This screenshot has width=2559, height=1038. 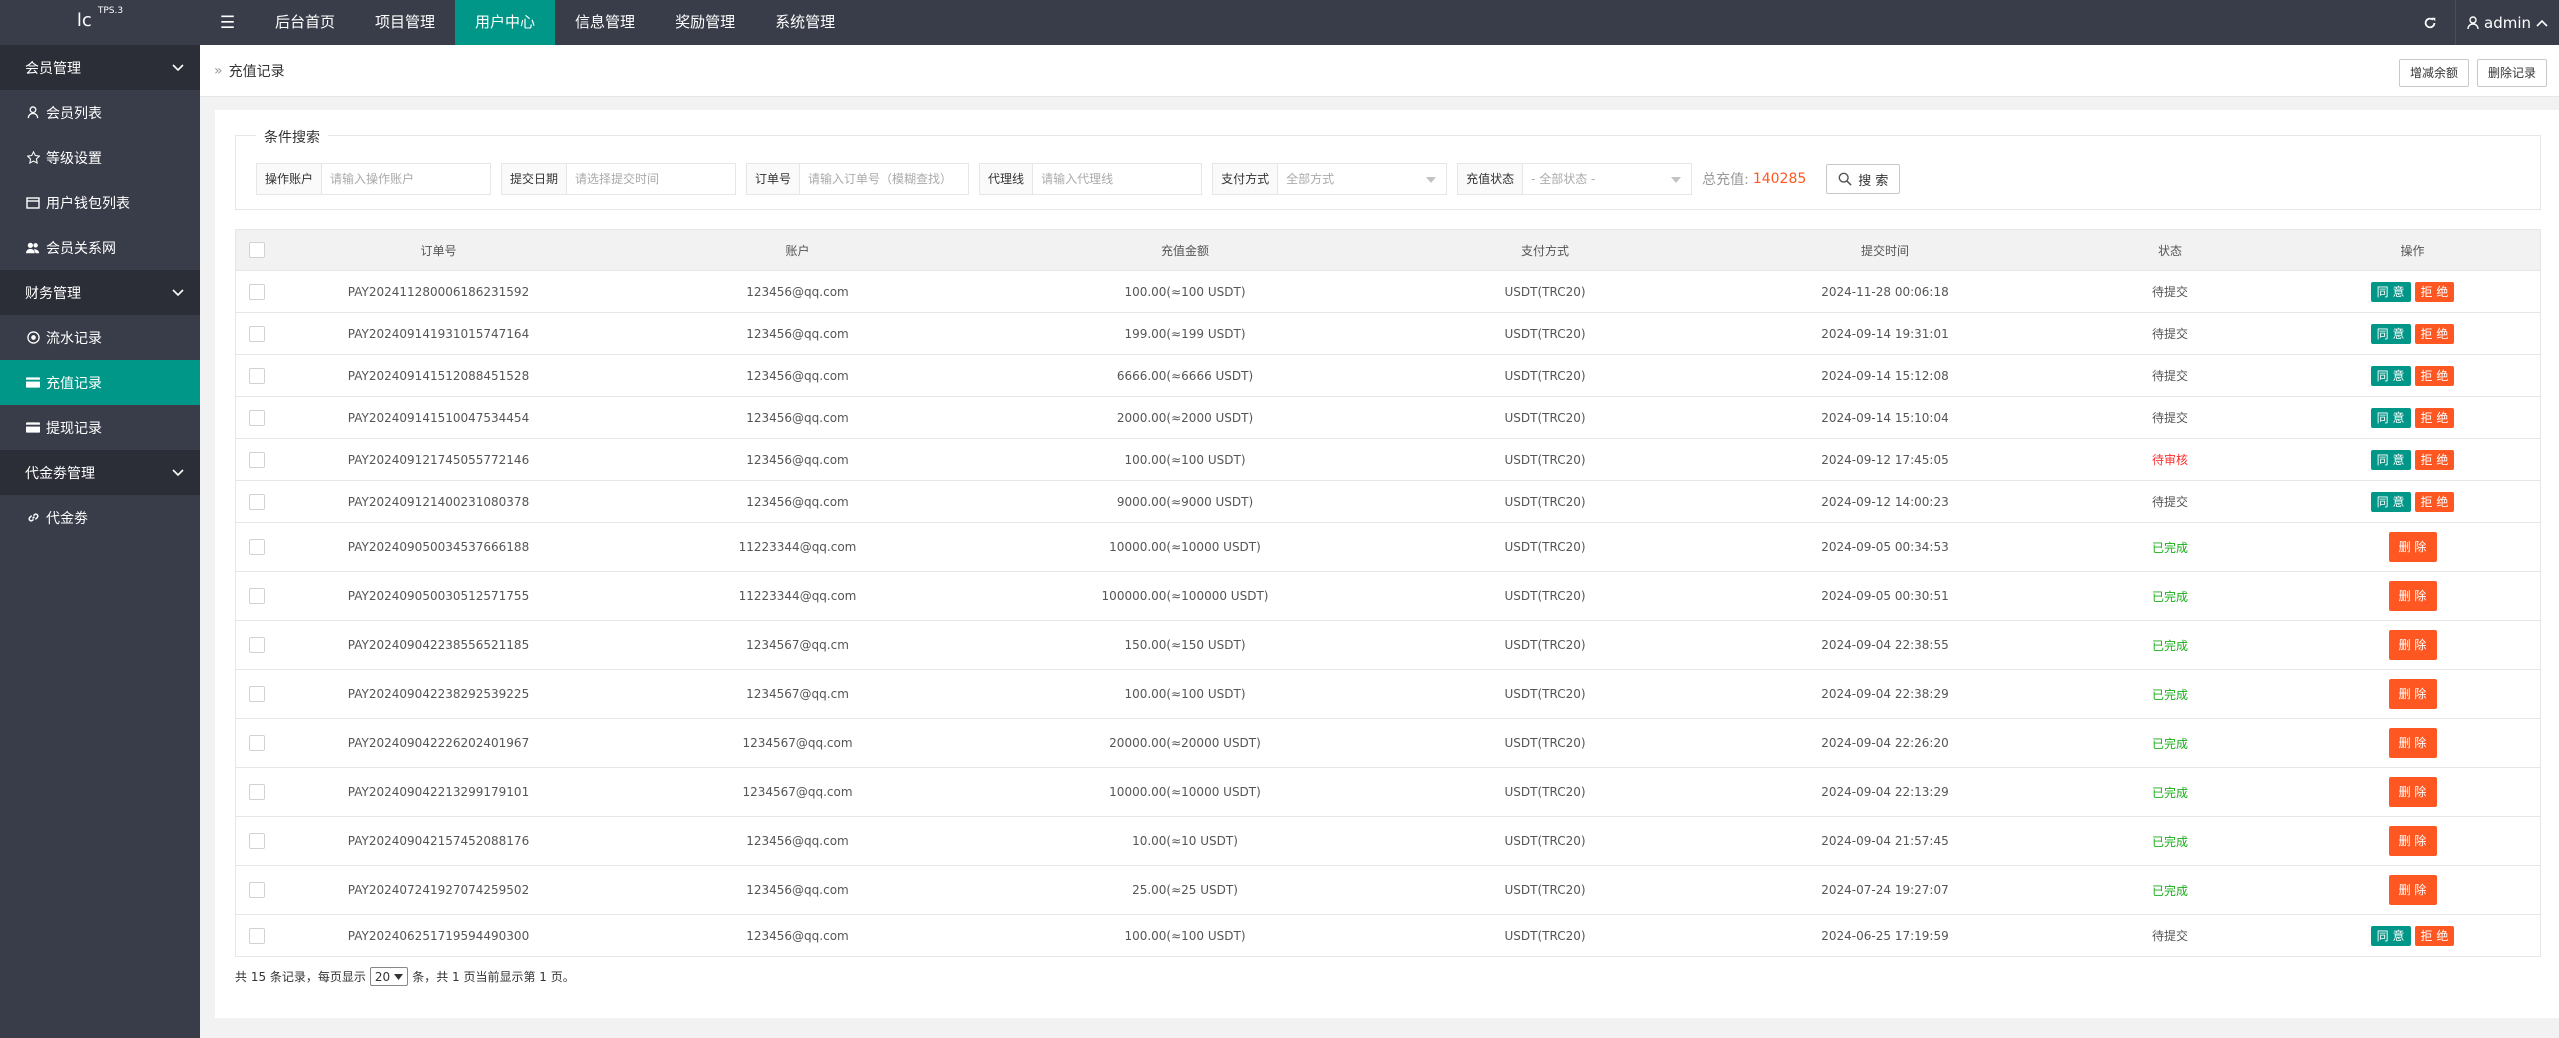 I want to click on delete-records-button: 删除记录, so click(x=2511, y=73).